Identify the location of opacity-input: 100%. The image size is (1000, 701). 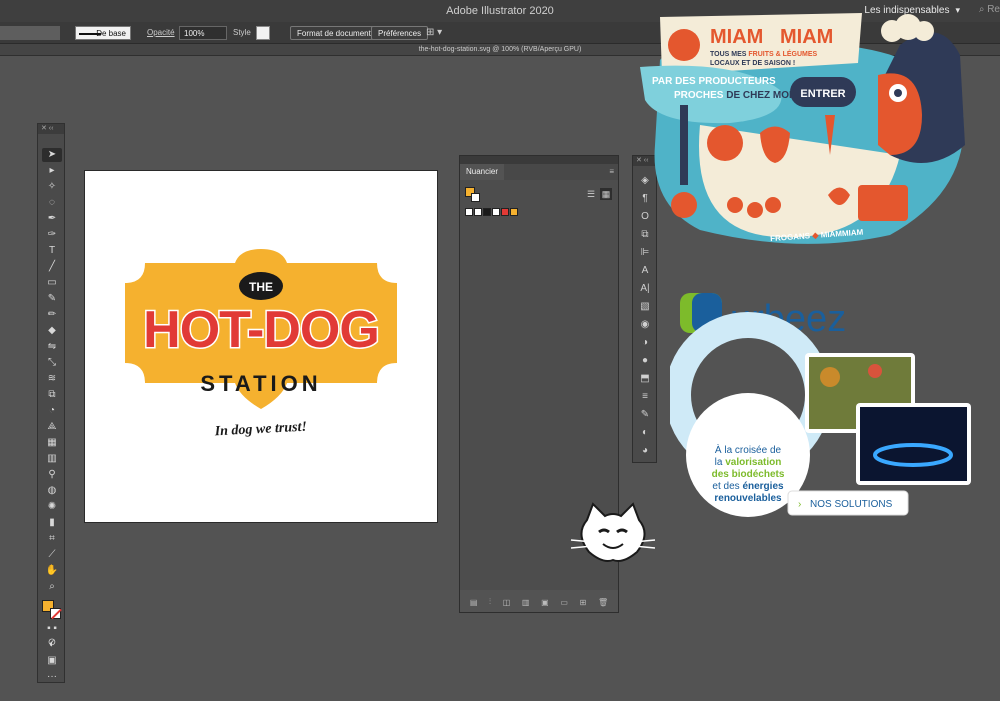
(203, 33).